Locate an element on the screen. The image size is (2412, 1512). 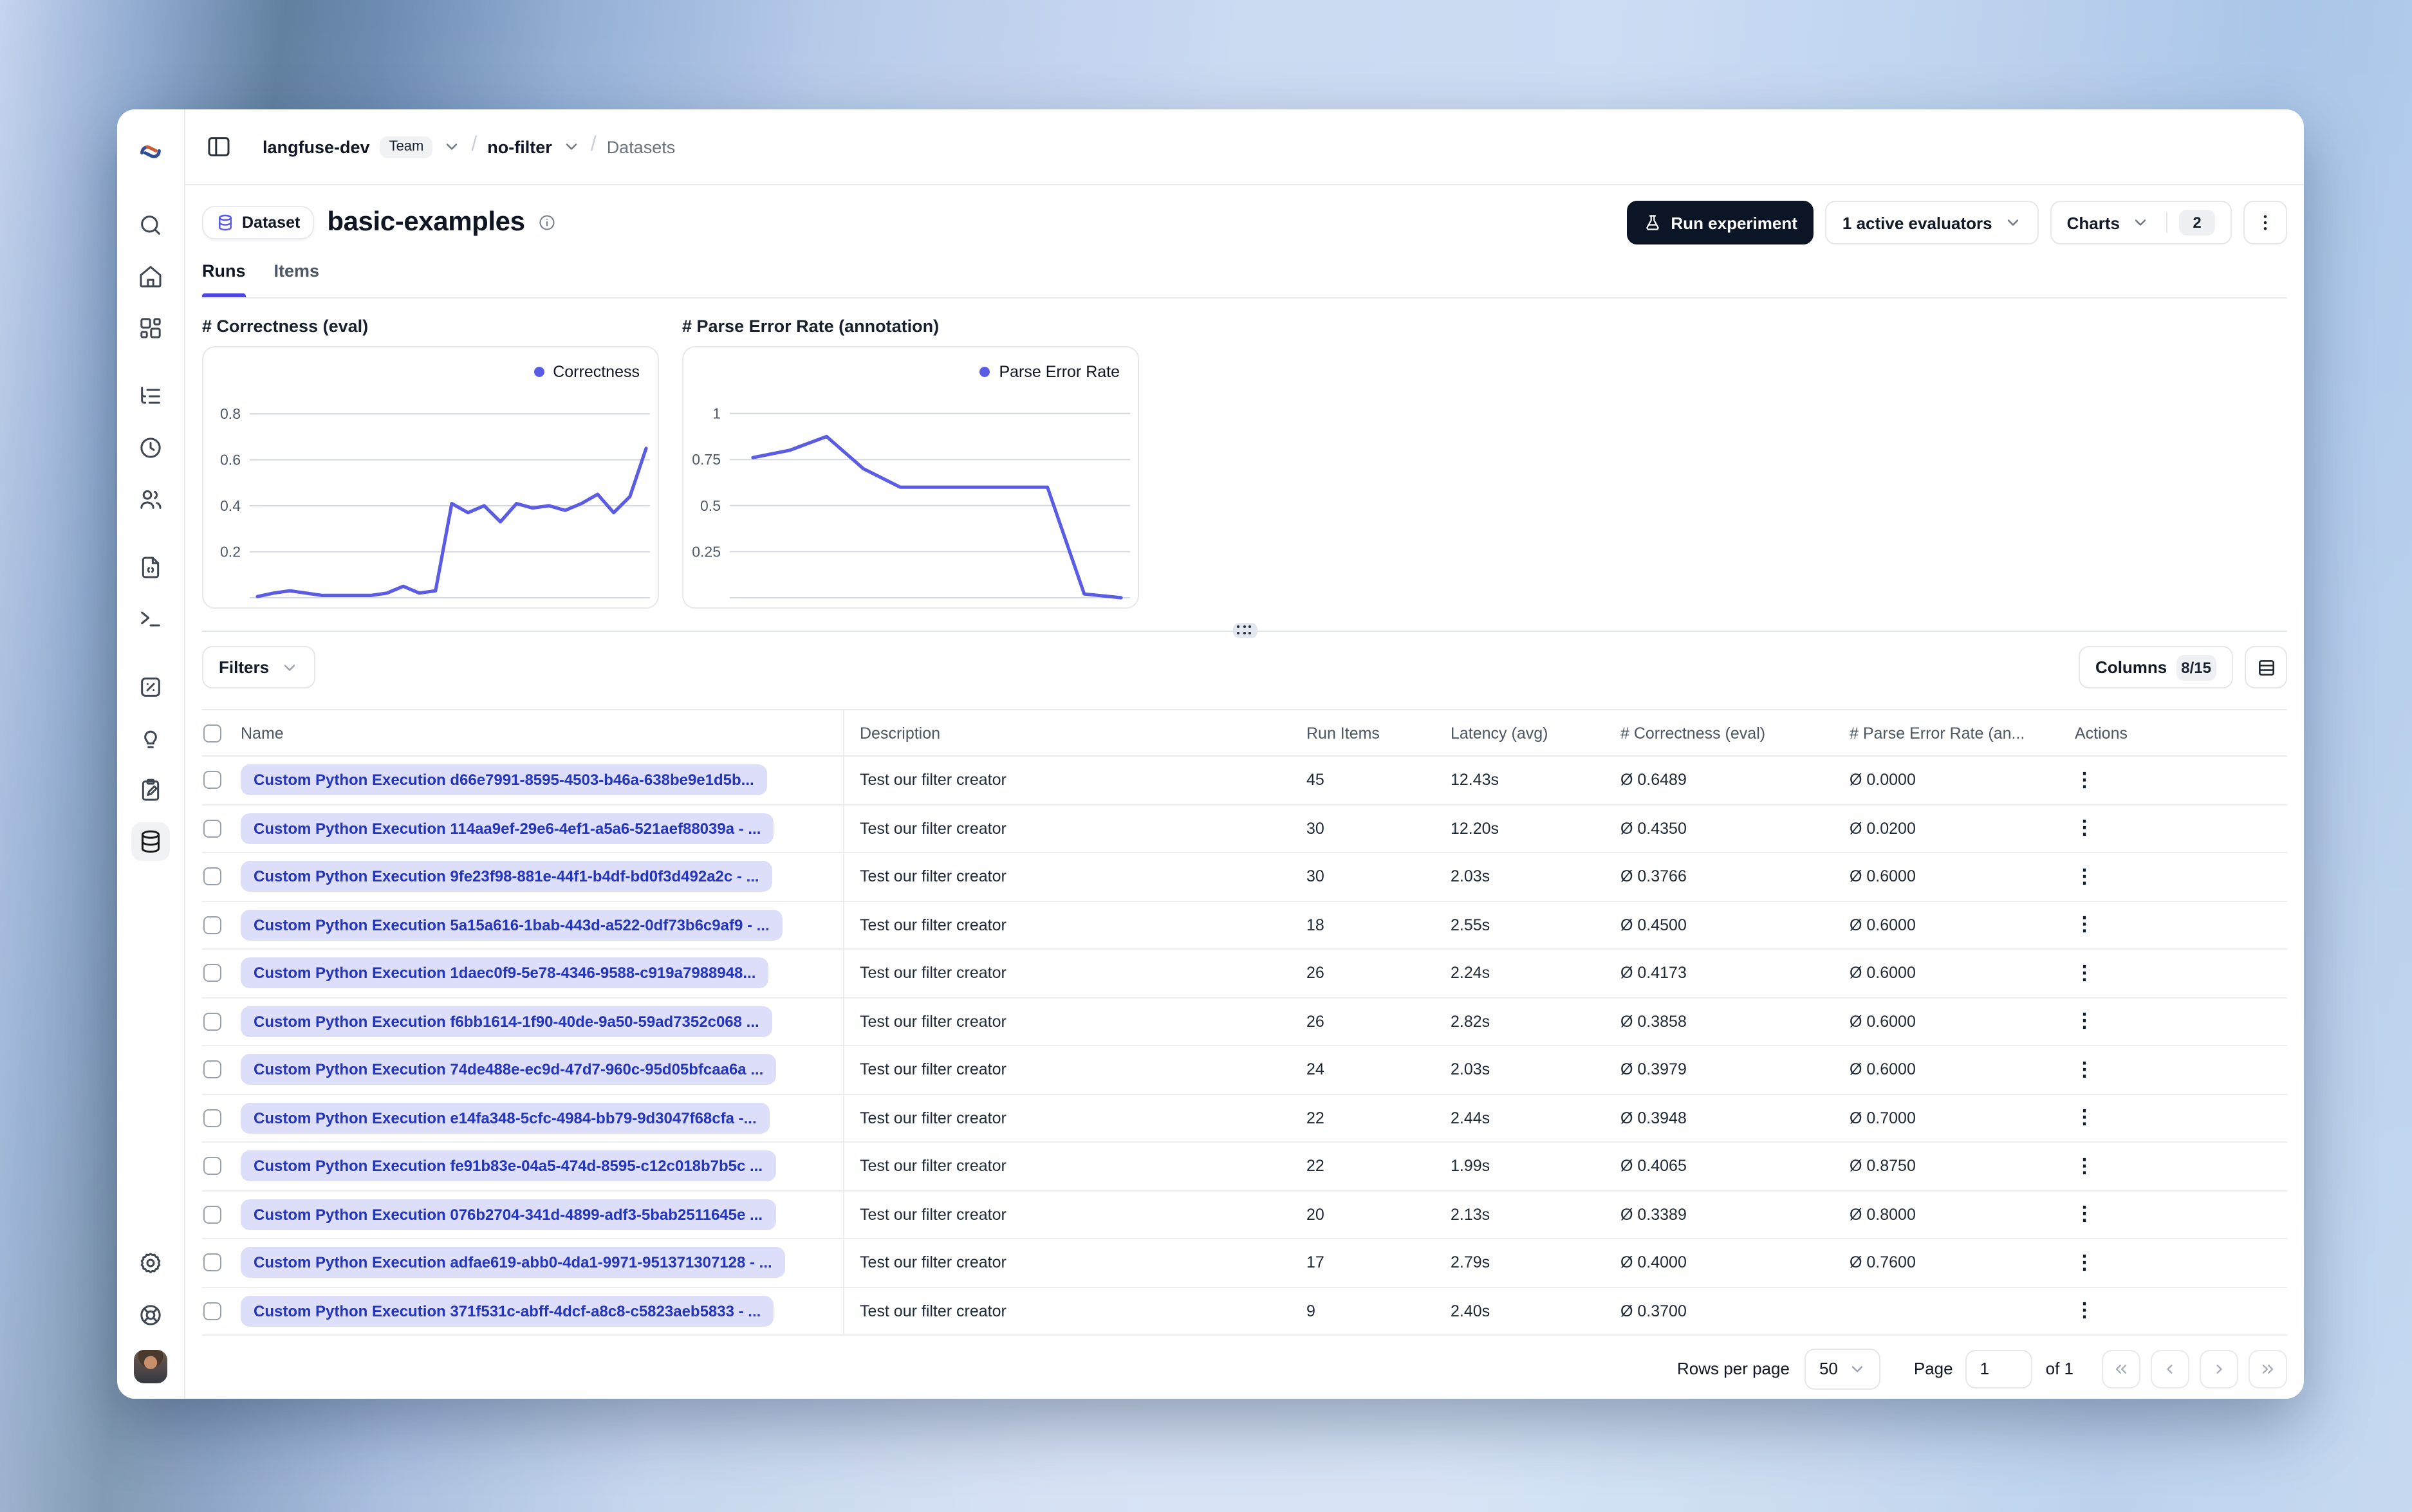
home-icon is located at coordinates (150, 276).